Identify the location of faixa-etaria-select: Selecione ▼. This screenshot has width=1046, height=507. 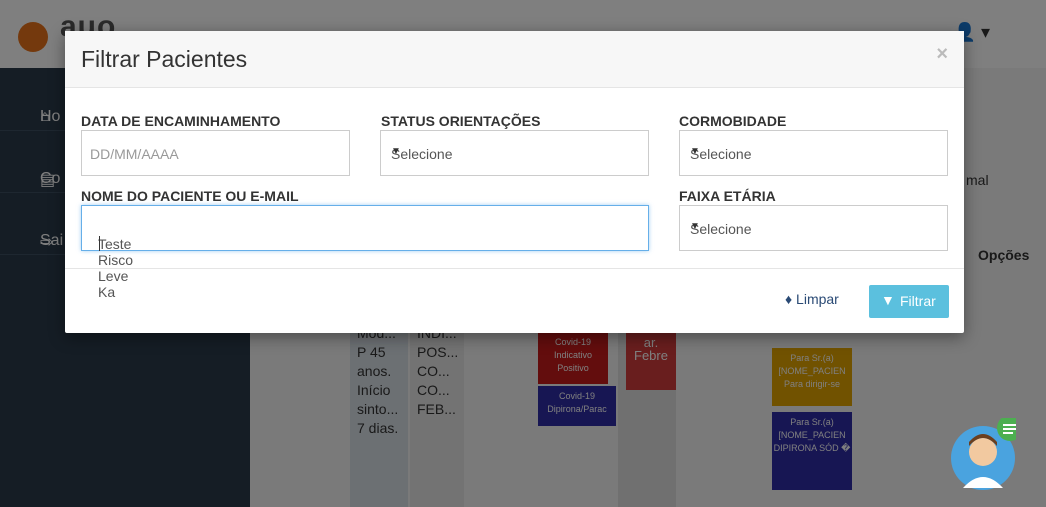
(813, 228).